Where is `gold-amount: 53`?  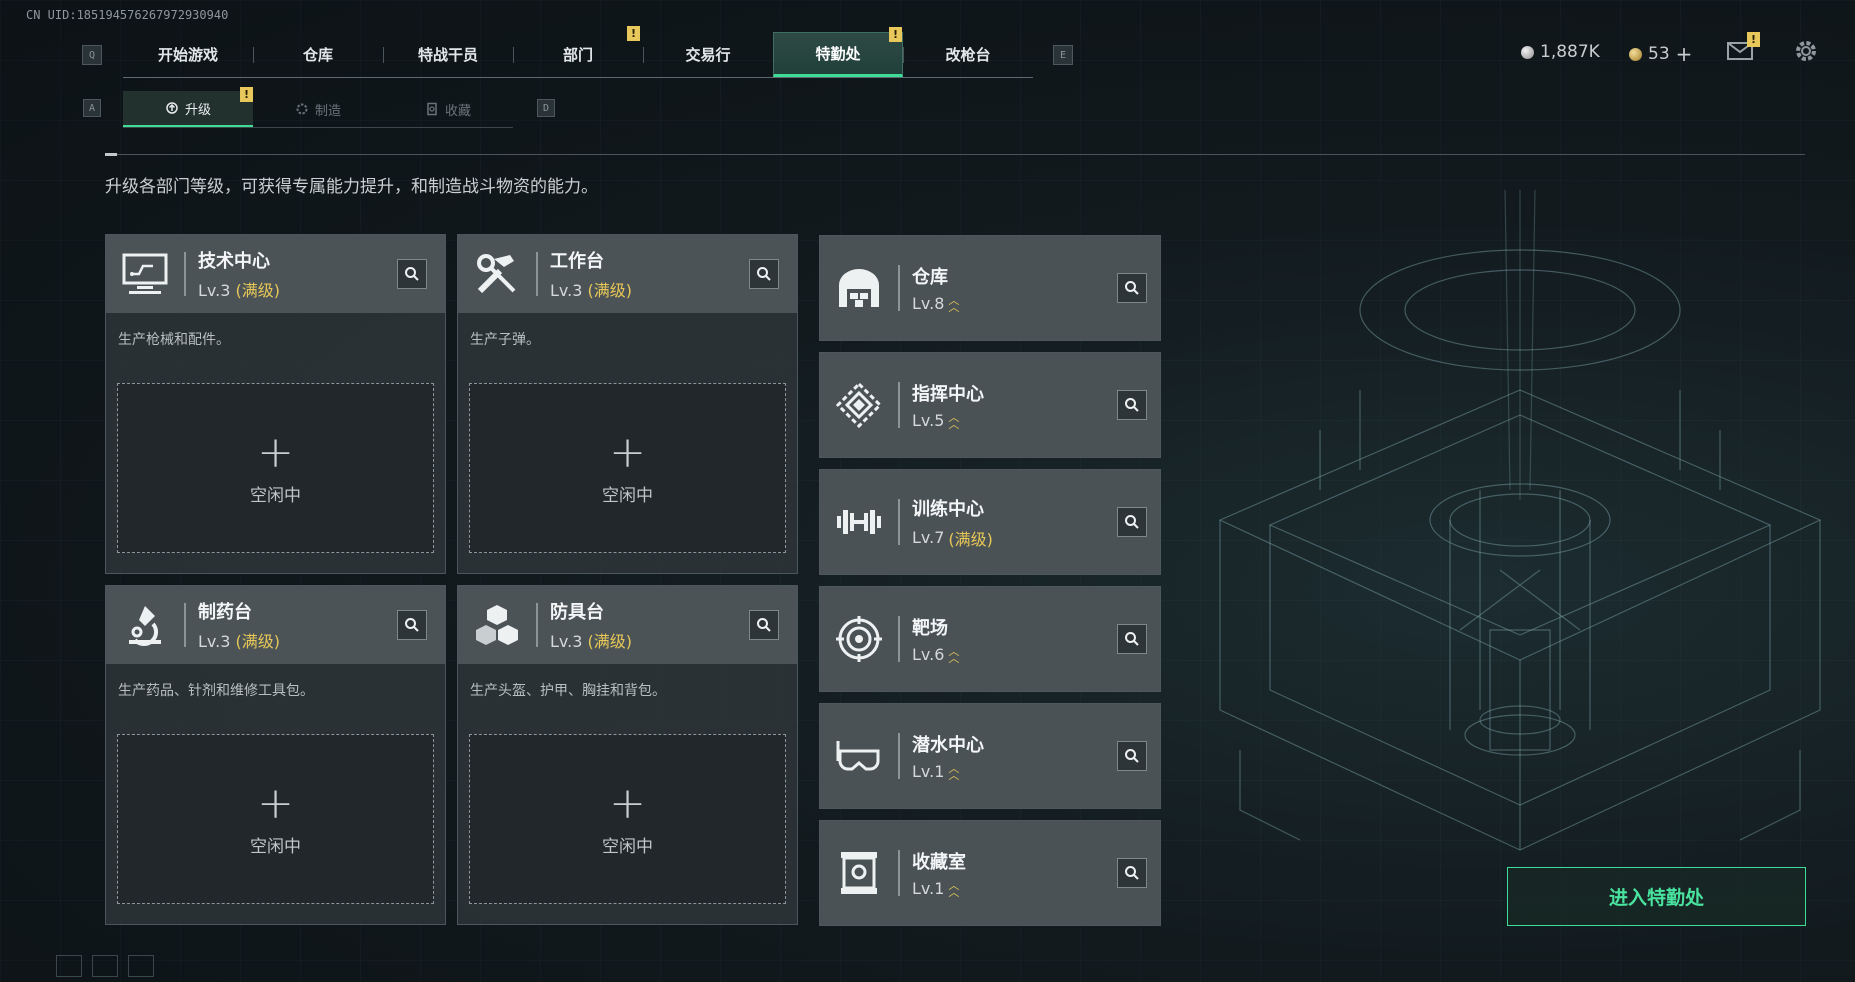
gold-amount: 53 is located at coordinates (1659, 54).